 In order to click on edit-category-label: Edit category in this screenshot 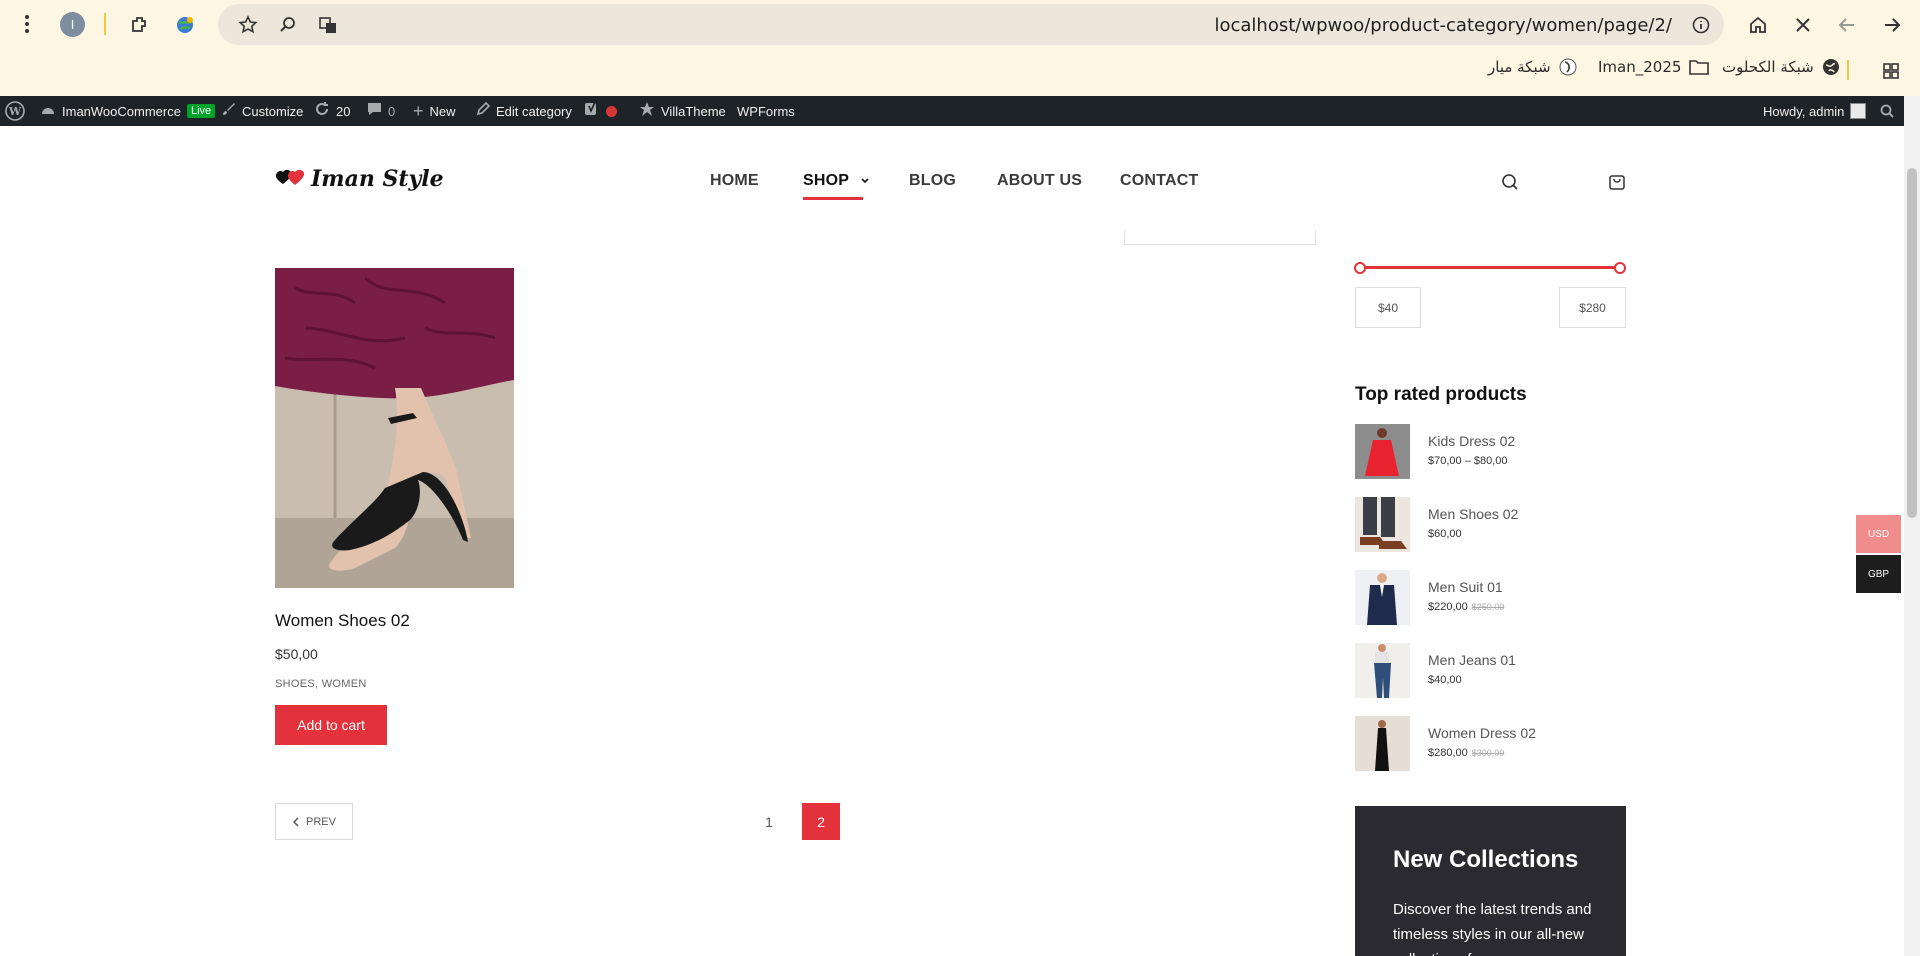, I will do `click(534, 111)`.